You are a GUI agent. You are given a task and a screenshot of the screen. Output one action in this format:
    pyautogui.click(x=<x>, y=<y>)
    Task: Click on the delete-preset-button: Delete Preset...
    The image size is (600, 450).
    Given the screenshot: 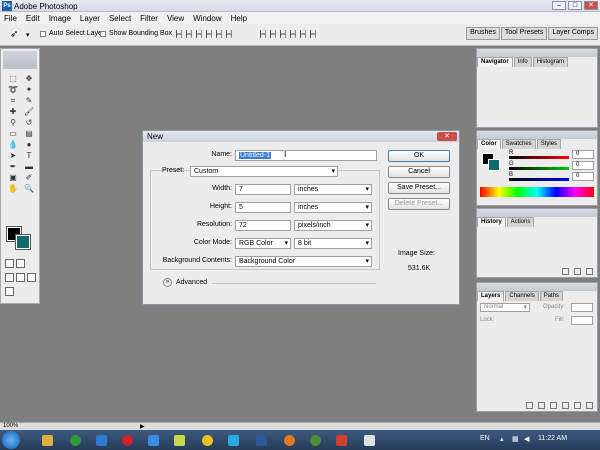 What is the action you would take?
    pyautogui.click(x=419, y=204)
    